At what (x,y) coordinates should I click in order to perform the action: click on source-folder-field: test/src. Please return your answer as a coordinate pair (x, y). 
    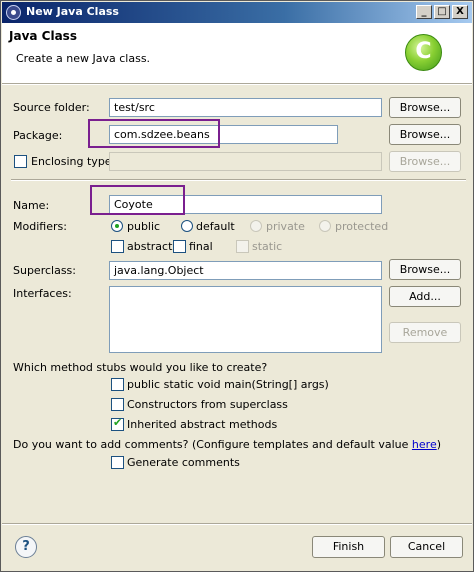
    Looking at the image, I should click on (245, 107).